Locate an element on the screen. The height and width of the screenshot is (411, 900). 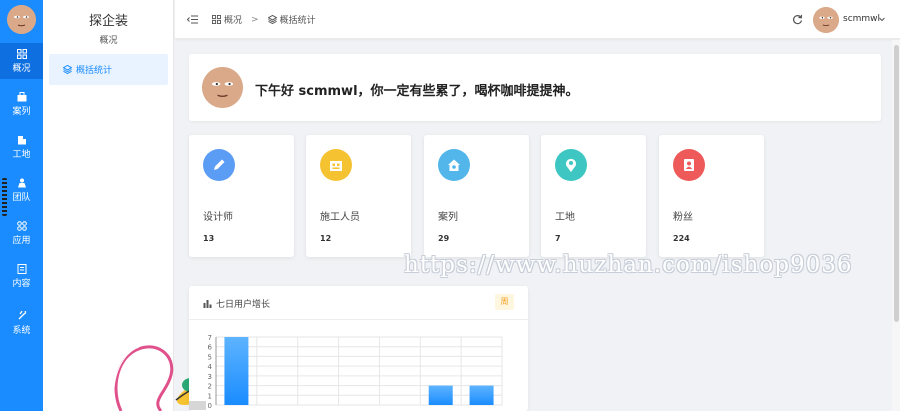
stat-value: 12 is located at coordinates (326, 238).